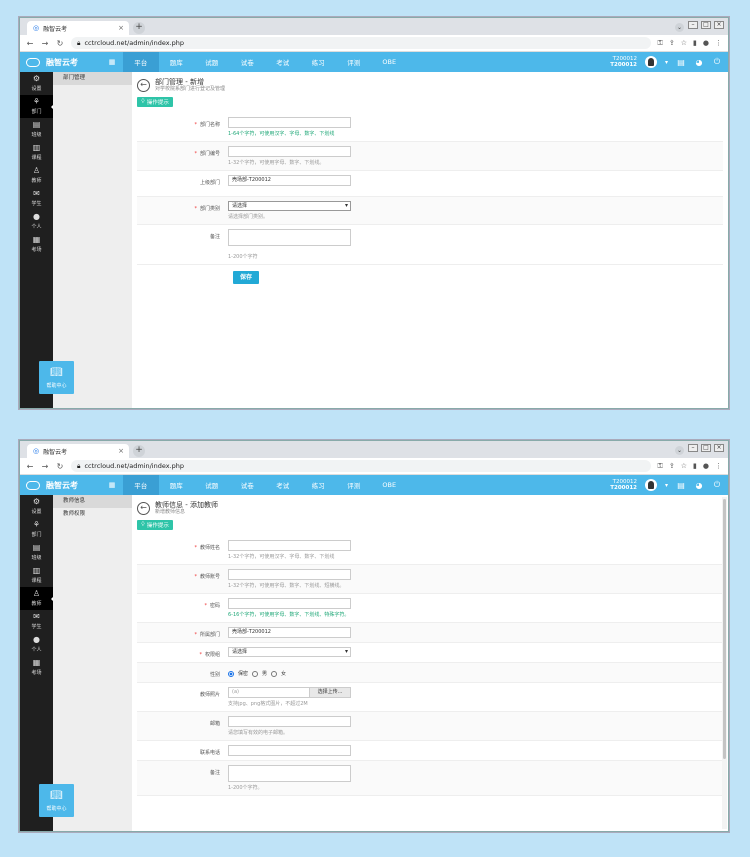 This screenshot has height=857, width=750. I want to click on save-button: 保存, so click(246, 277).